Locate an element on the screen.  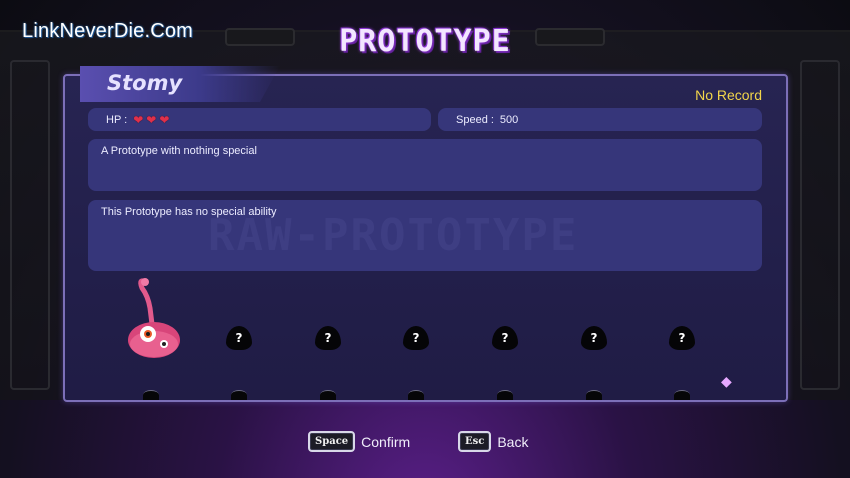
background-rail-right is located at coordinates (820, 225).